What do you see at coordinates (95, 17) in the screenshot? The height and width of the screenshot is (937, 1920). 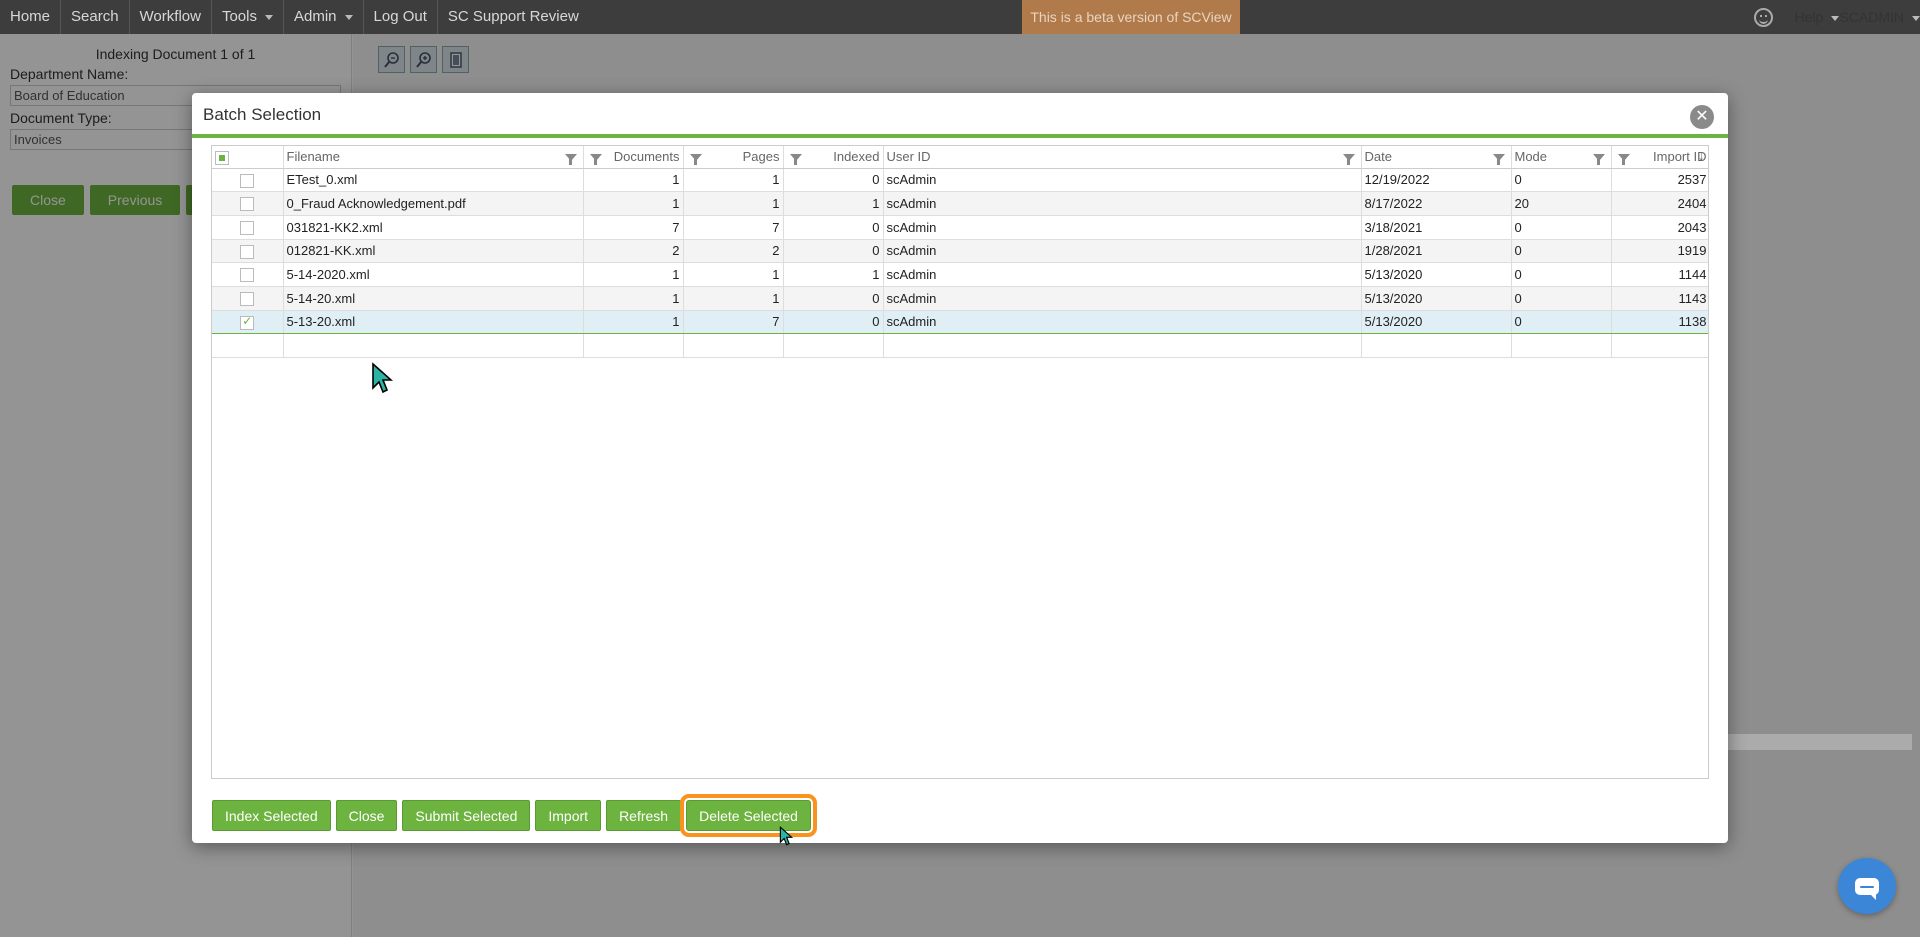 I see `nav-search: Search` at bounding box center [95, 17].